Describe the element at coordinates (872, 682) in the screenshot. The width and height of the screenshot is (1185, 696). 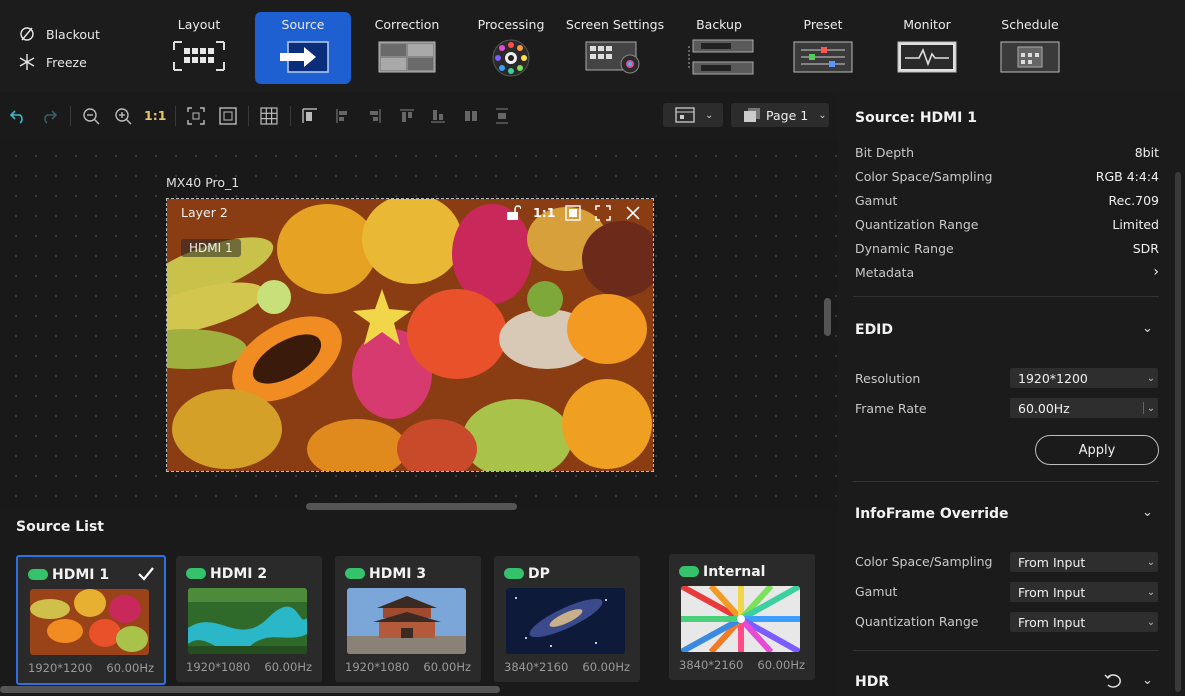
I see `hdr-section-title: HDR` at that location.